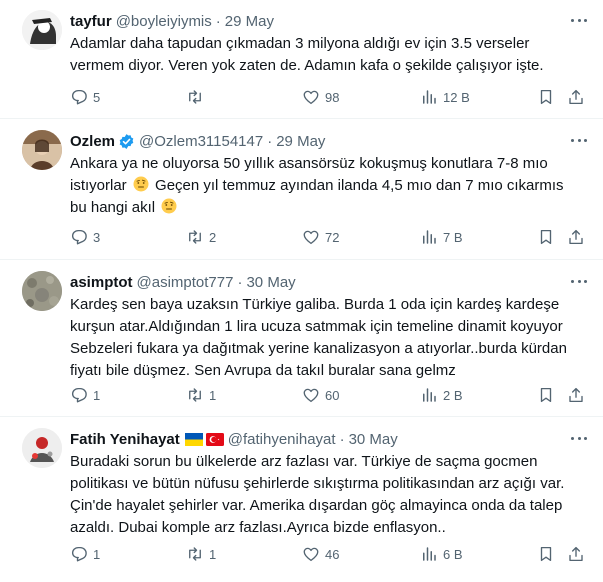  Describe the element at coordinates (330, 208) in the screenshot. I see `tweet-text-line-with-emoji: bu hangi akıl` at that location.